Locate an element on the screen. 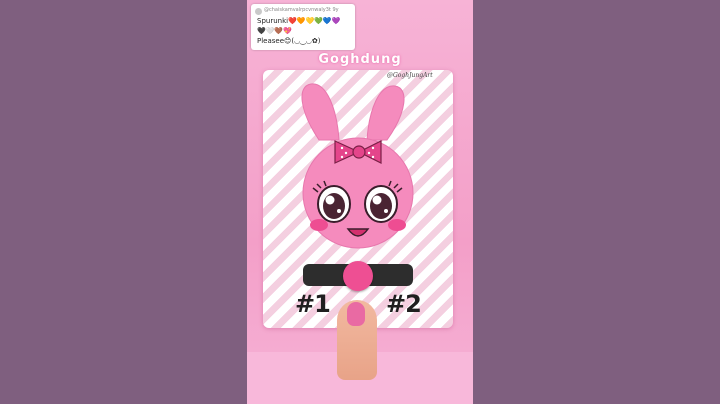 The width and height of the screenshot is (720, 404). right-cheek is located at coordinates (397, 225).